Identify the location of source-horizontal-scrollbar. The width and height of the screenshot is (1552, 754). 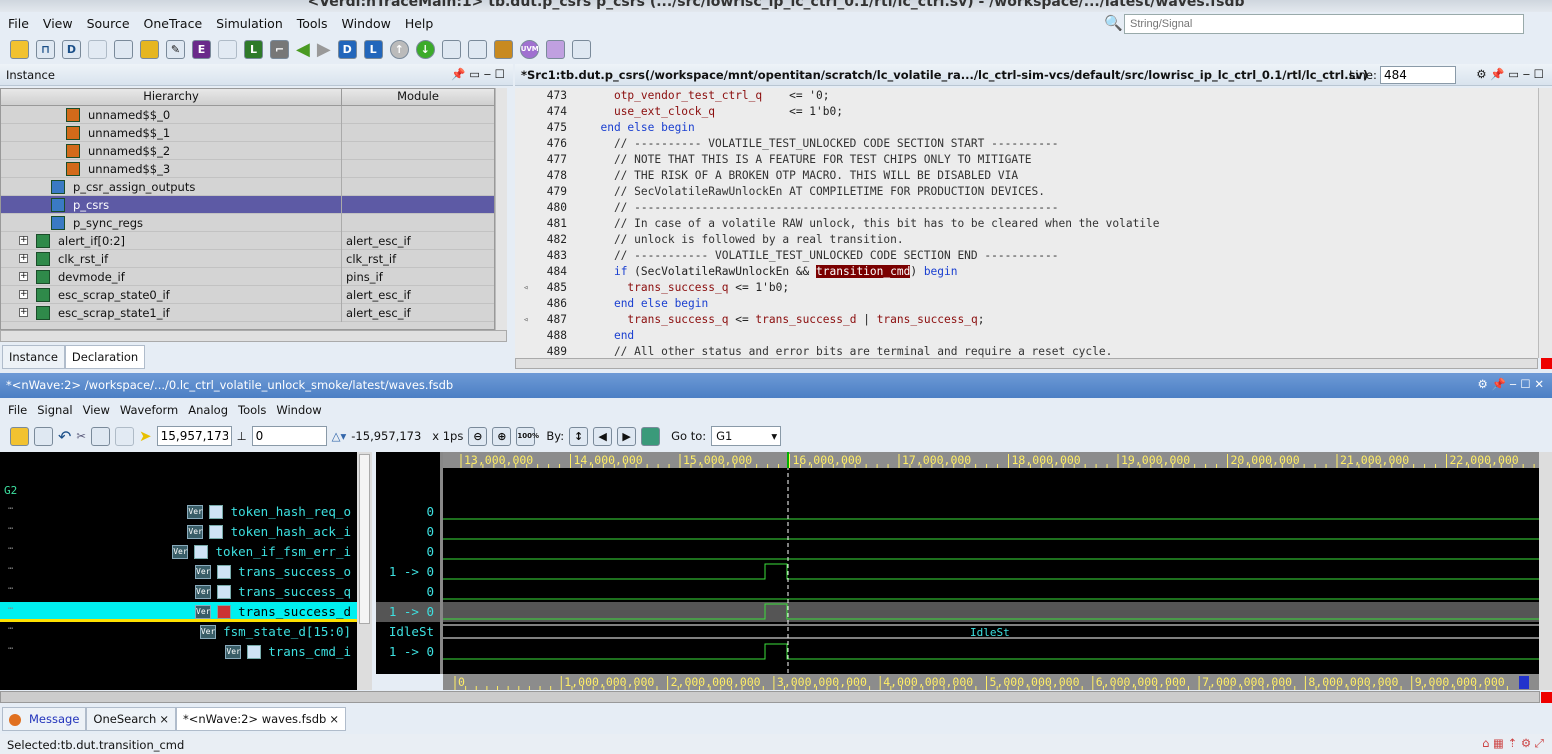
(1026, 363).